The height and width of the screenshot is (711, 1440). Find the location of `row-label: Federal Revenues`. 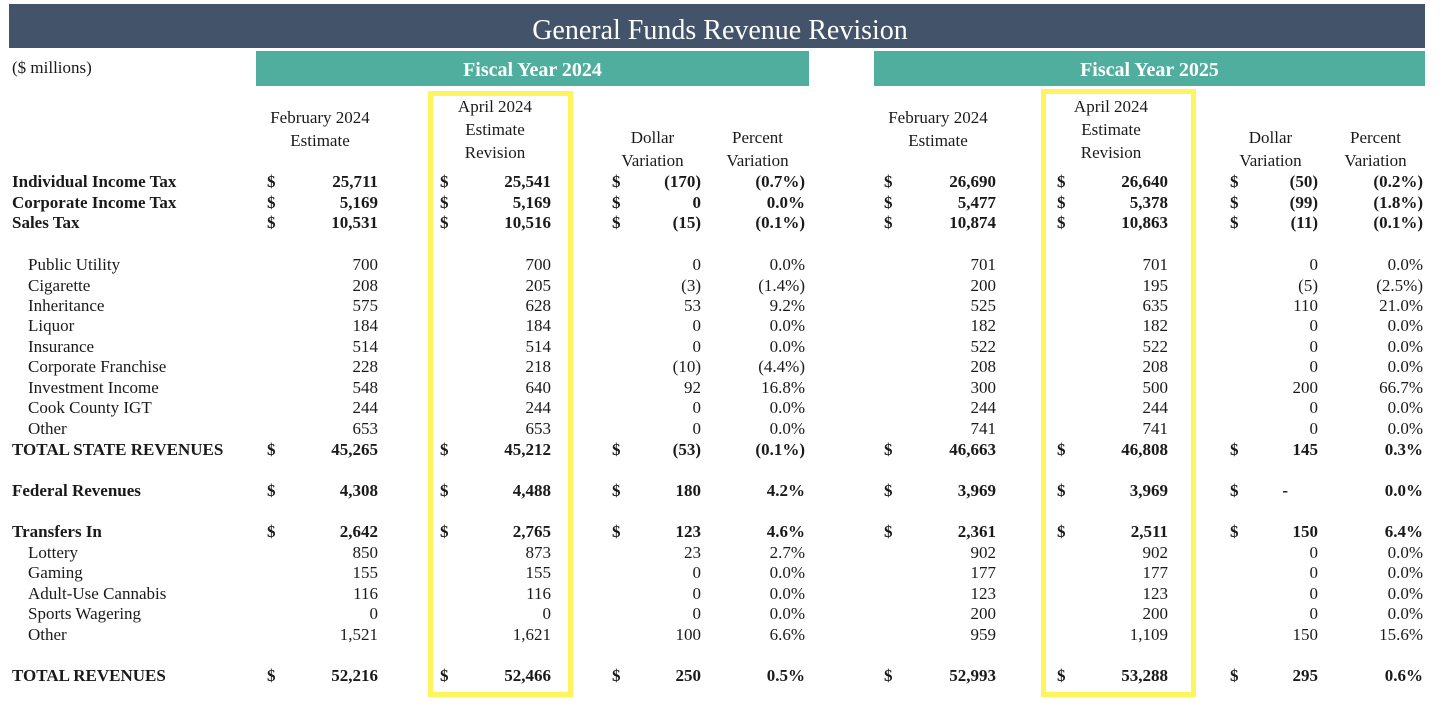

row-label: Federal Revenues is located at coordinates (76, 490).